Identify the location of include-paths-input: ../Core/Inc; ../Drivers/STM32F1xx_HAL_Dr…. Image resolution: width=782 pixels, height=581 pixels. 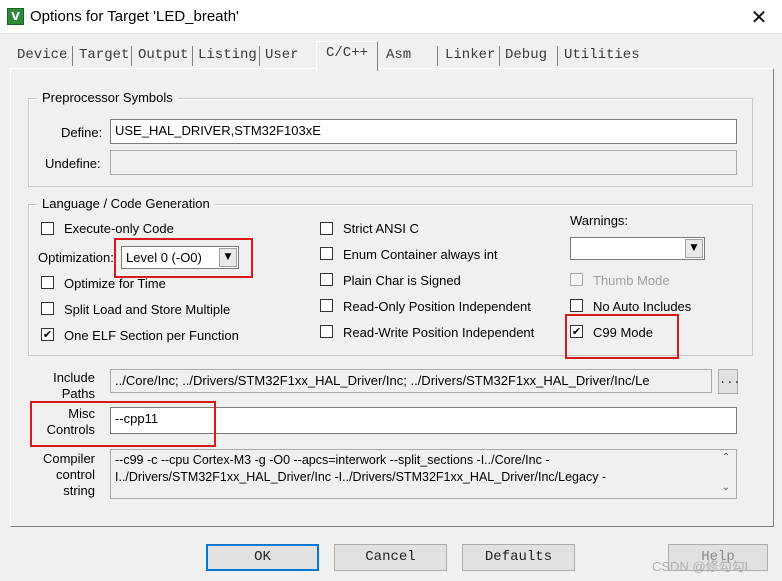
(411, 381).